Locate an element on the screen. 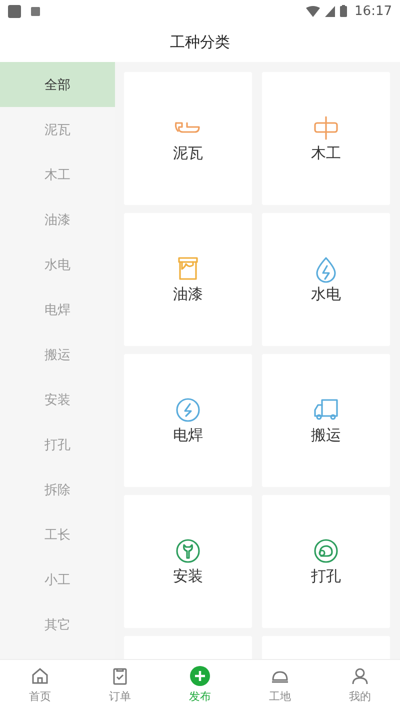 This screenshot has width=400, height=709. trade-label: 泥瓦 is located at coordinates (188, 153).